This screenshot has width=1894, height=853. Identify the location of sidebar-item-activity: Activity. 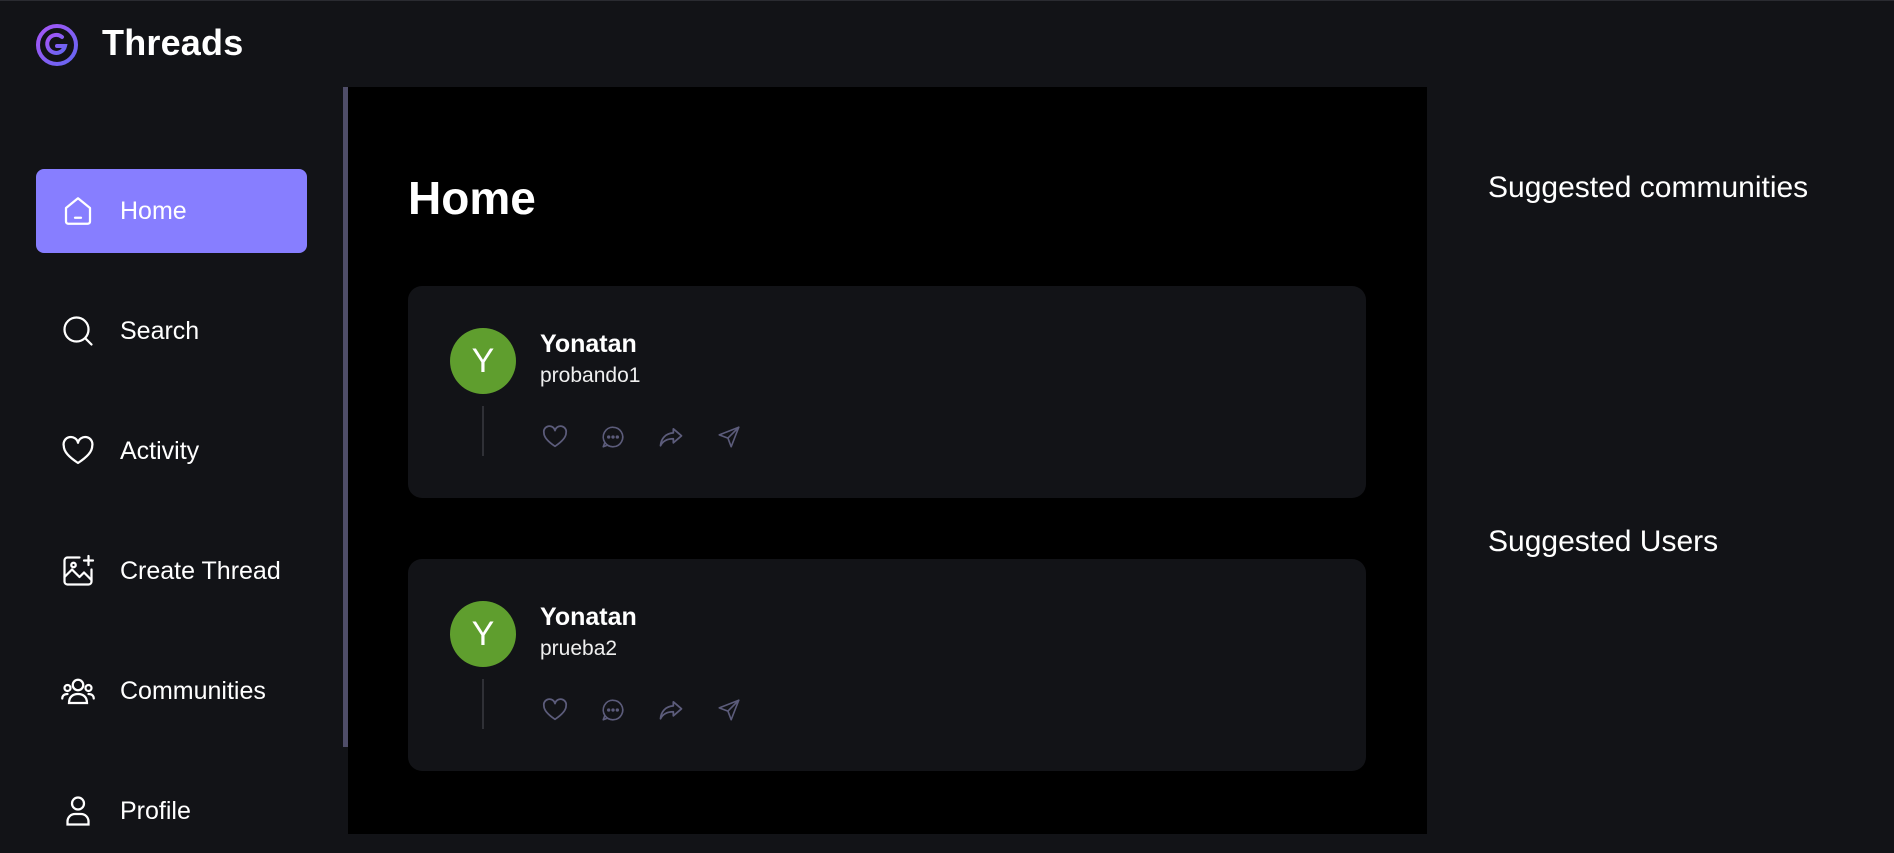
(171, 451).